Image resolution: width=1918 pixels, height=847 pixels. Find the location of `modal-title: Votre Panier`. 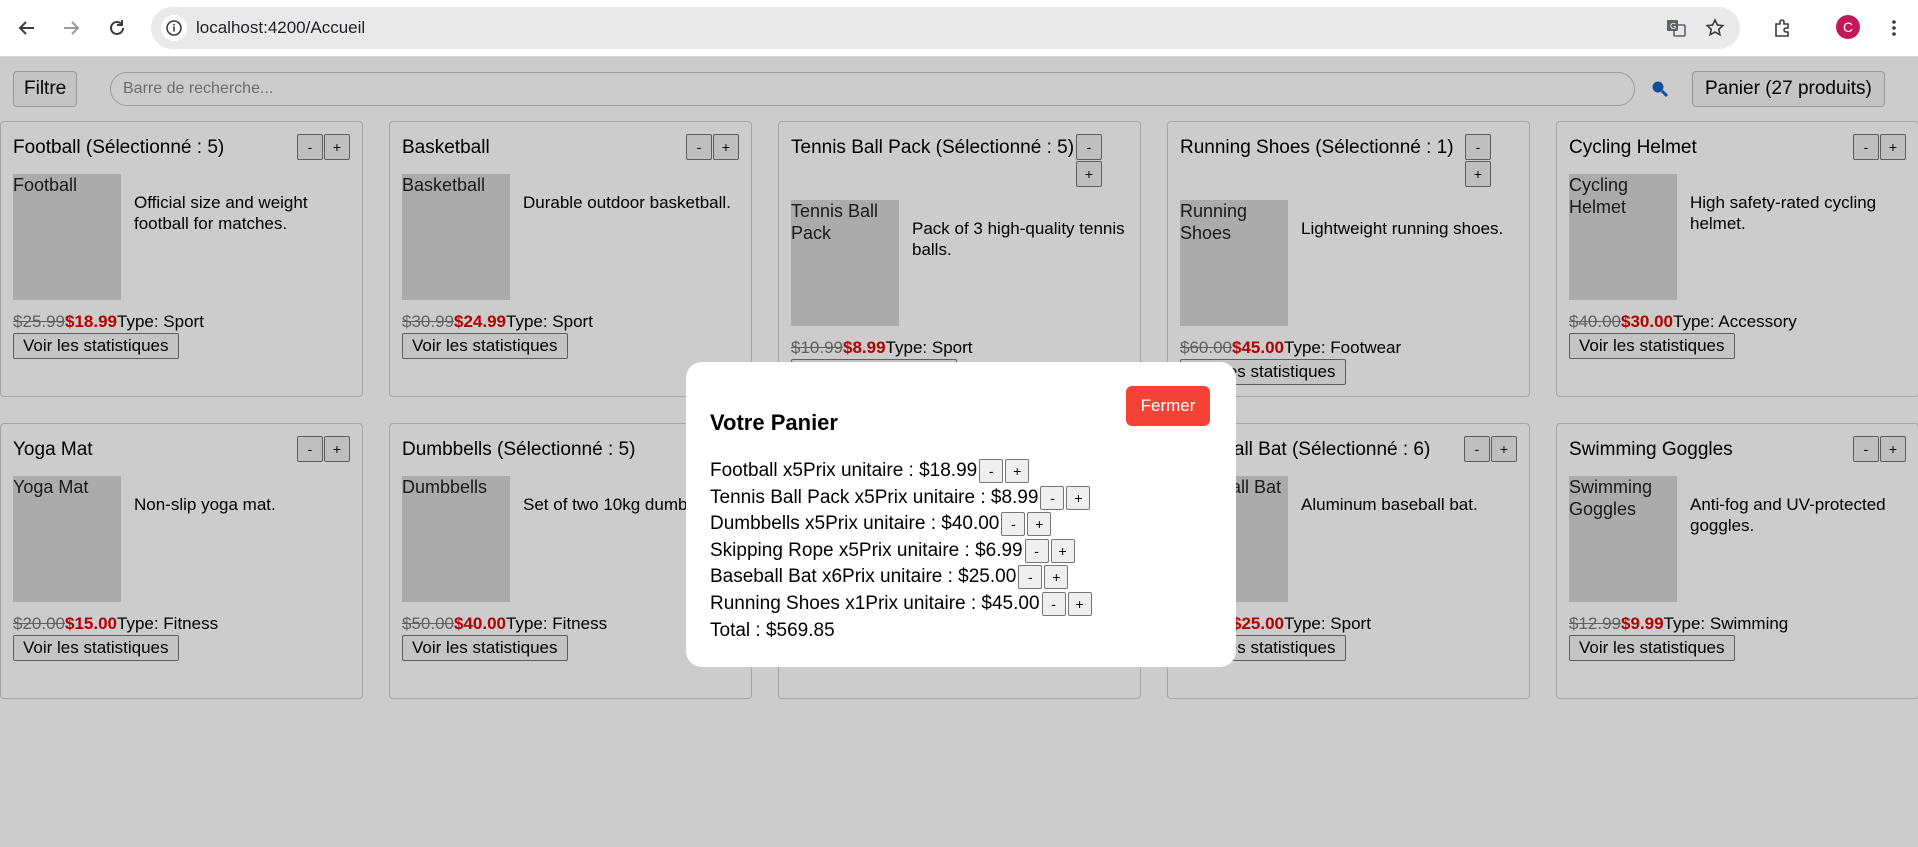

modal-title: Votre Panier is located at coordinates (774, 422).